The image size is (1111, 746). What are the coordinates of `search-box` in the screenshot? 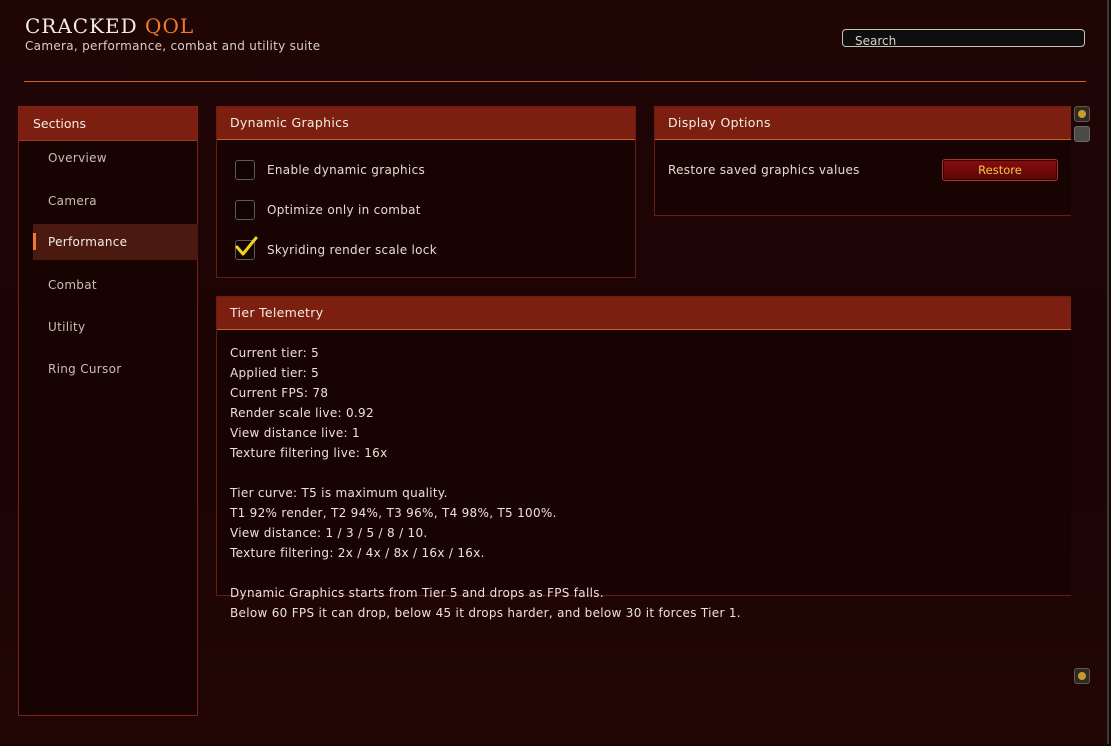 It's located at (963, 39).